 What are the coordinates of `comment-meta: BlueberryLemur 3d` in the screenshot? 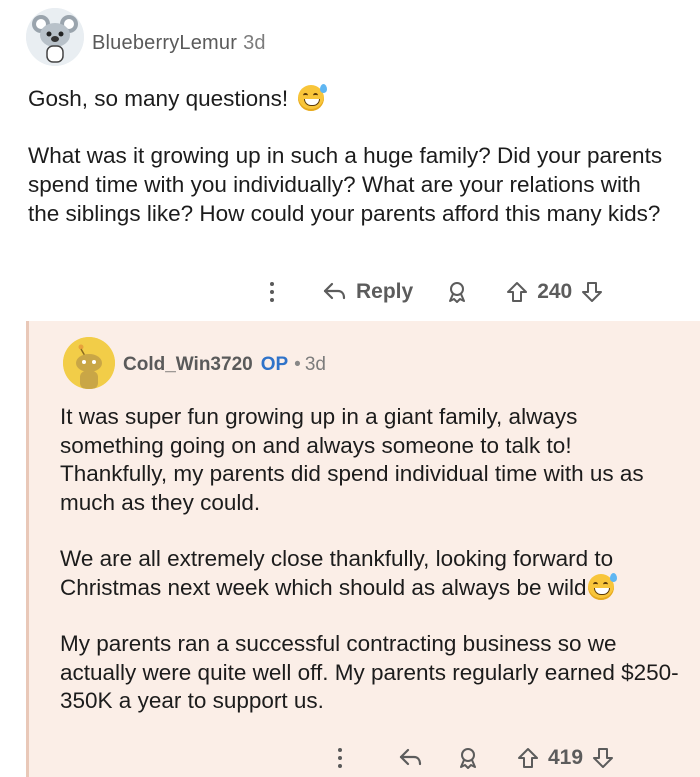 It's located at (179, 43).